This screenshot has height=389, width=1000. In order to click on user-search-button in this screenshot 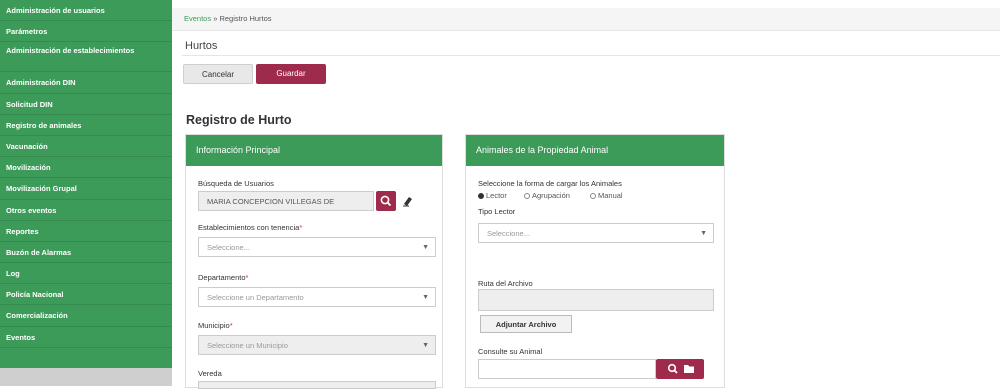, I will do `click(386, 201)`.